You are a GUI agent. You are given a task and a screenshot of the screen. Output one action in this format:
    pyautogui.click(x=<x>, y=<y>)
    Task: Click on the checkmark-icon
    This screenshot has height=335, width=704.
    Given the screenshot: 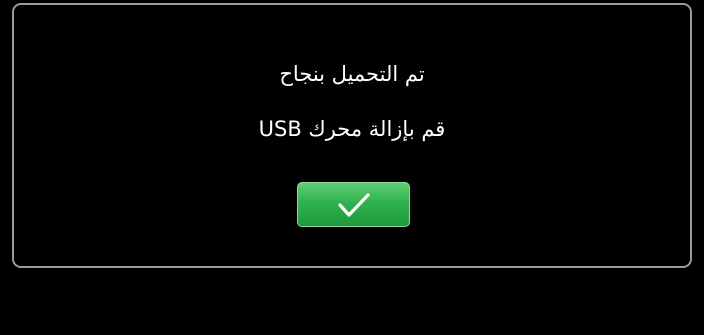 What is the action you would take?
    pyautogui.click(x=354, y=205)
    